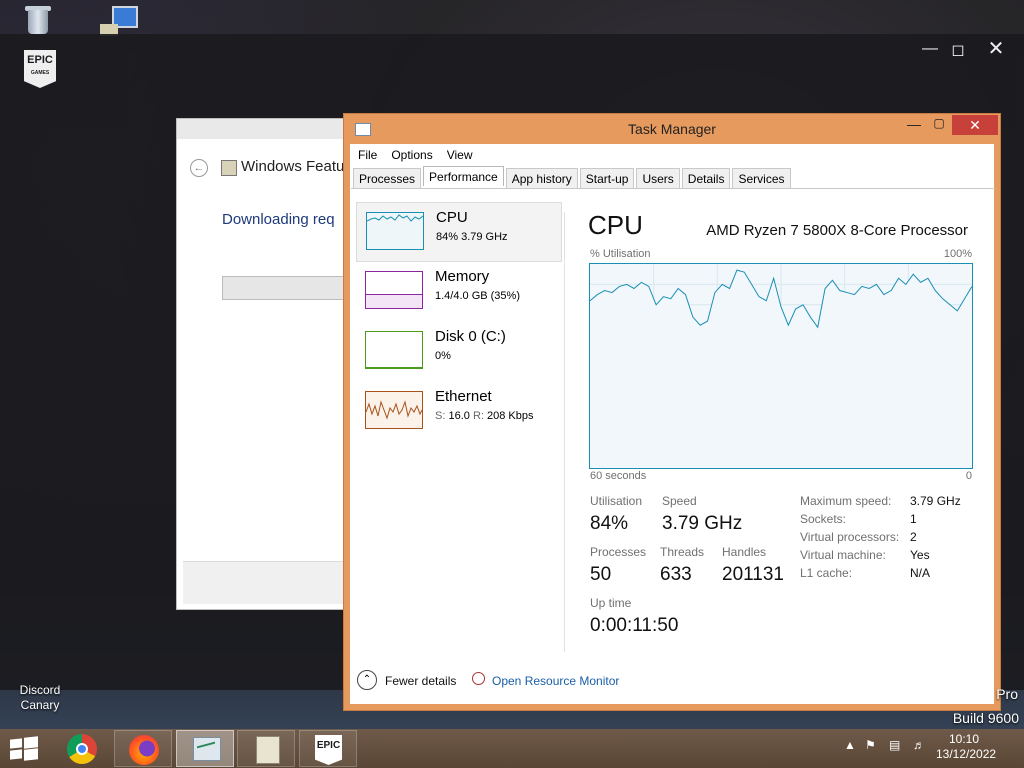  I want to click on taskbar-chrome-button, so click(82, 748).